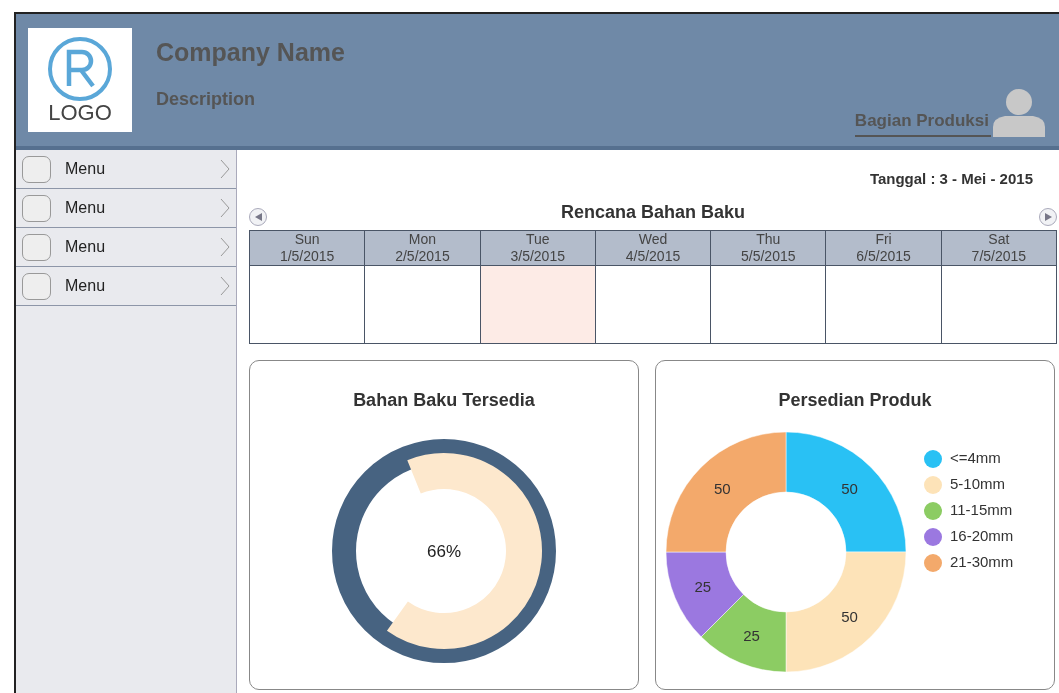 The width and height of the screenshot is (1059, 693). What do you see at coordinates (653, 247) in the screenshot?
I see `day-header: Wed 4/5/2015` at bounding box center [653, 247].